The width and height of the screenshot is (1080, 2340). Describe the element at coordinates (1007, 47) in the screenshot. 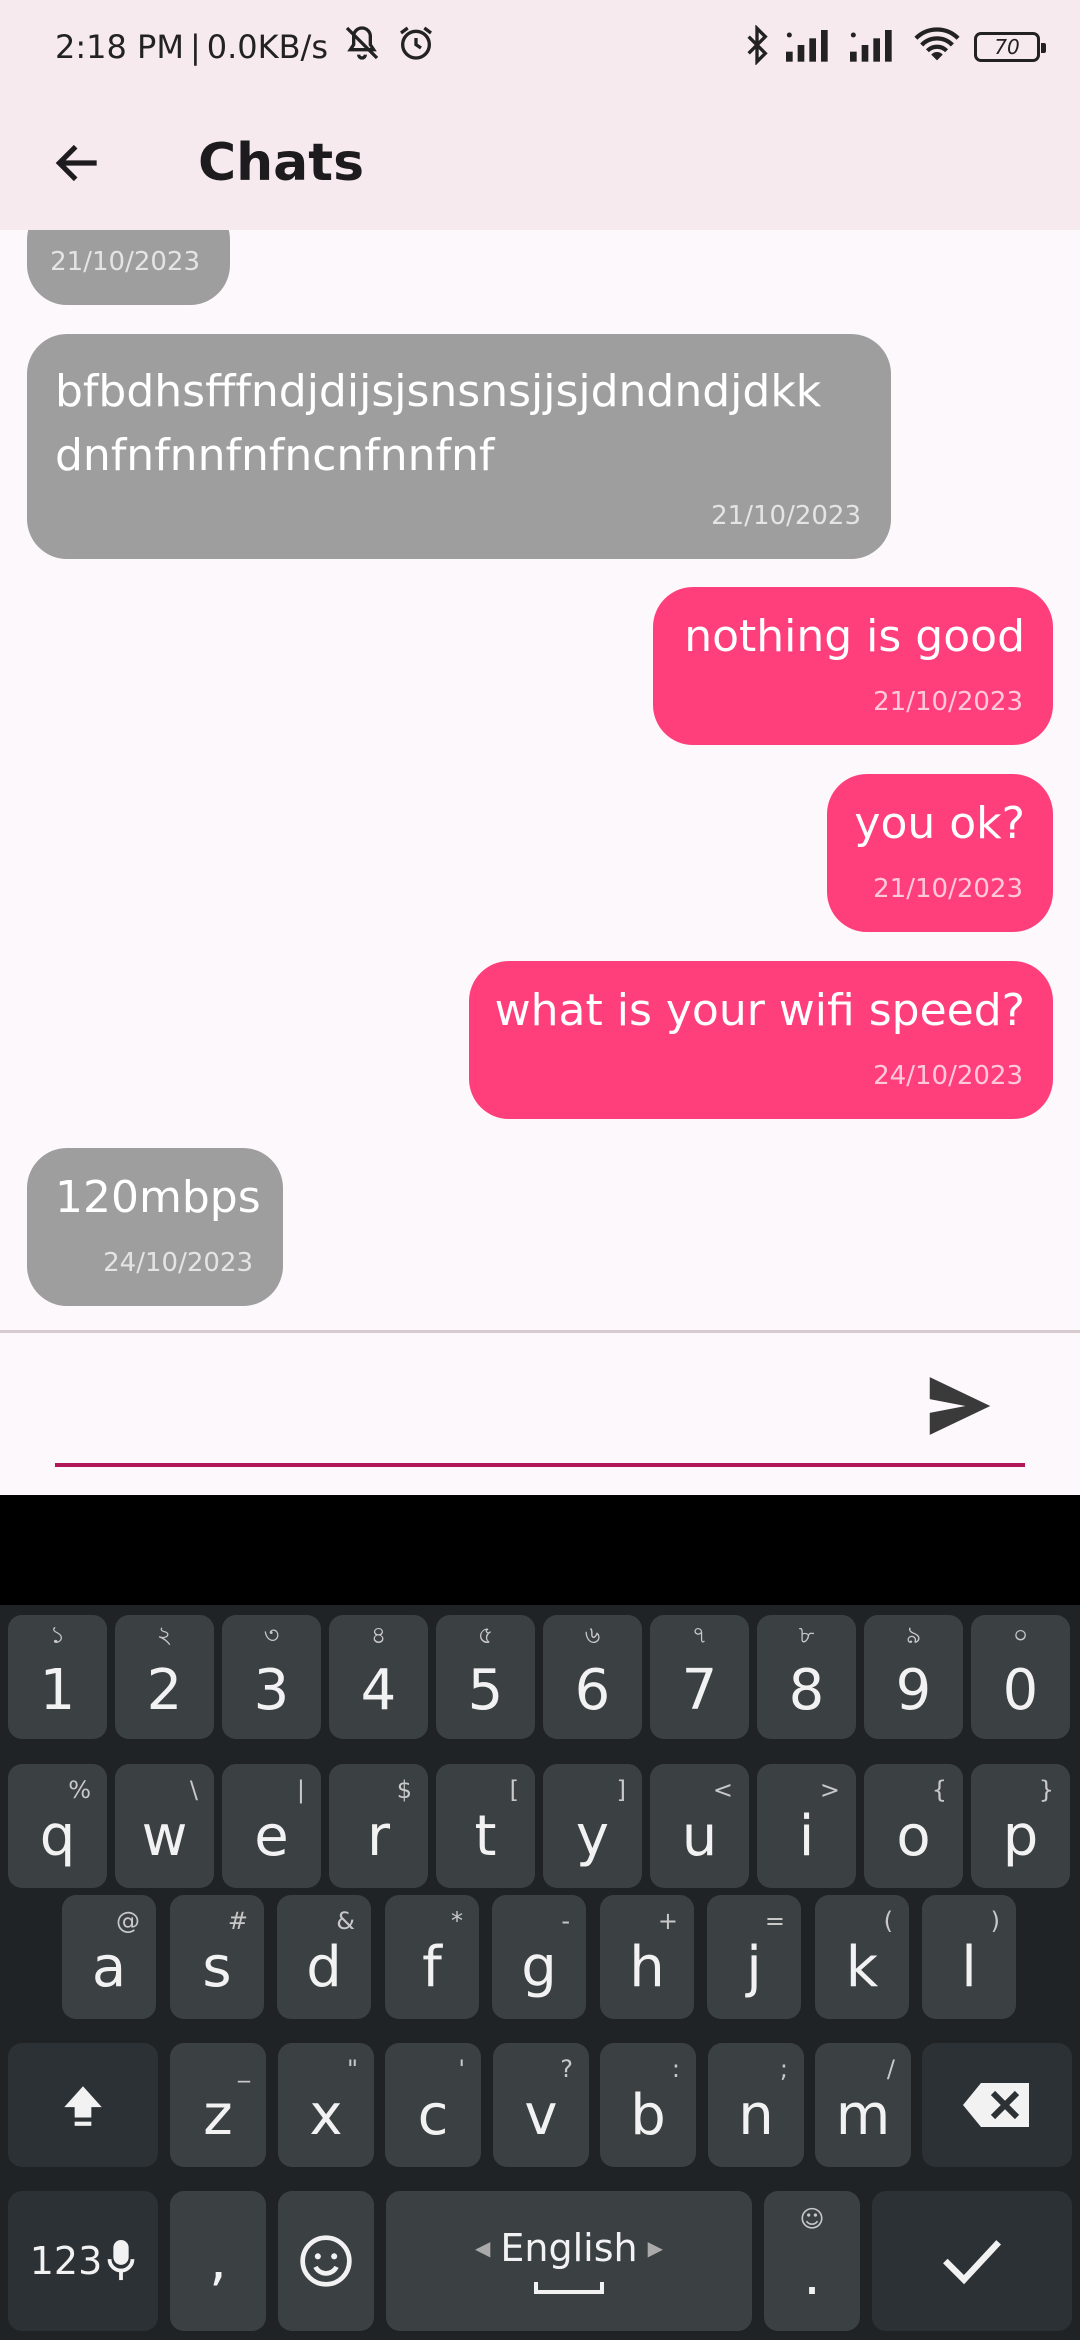

I see `battery-level: 70` at that location.